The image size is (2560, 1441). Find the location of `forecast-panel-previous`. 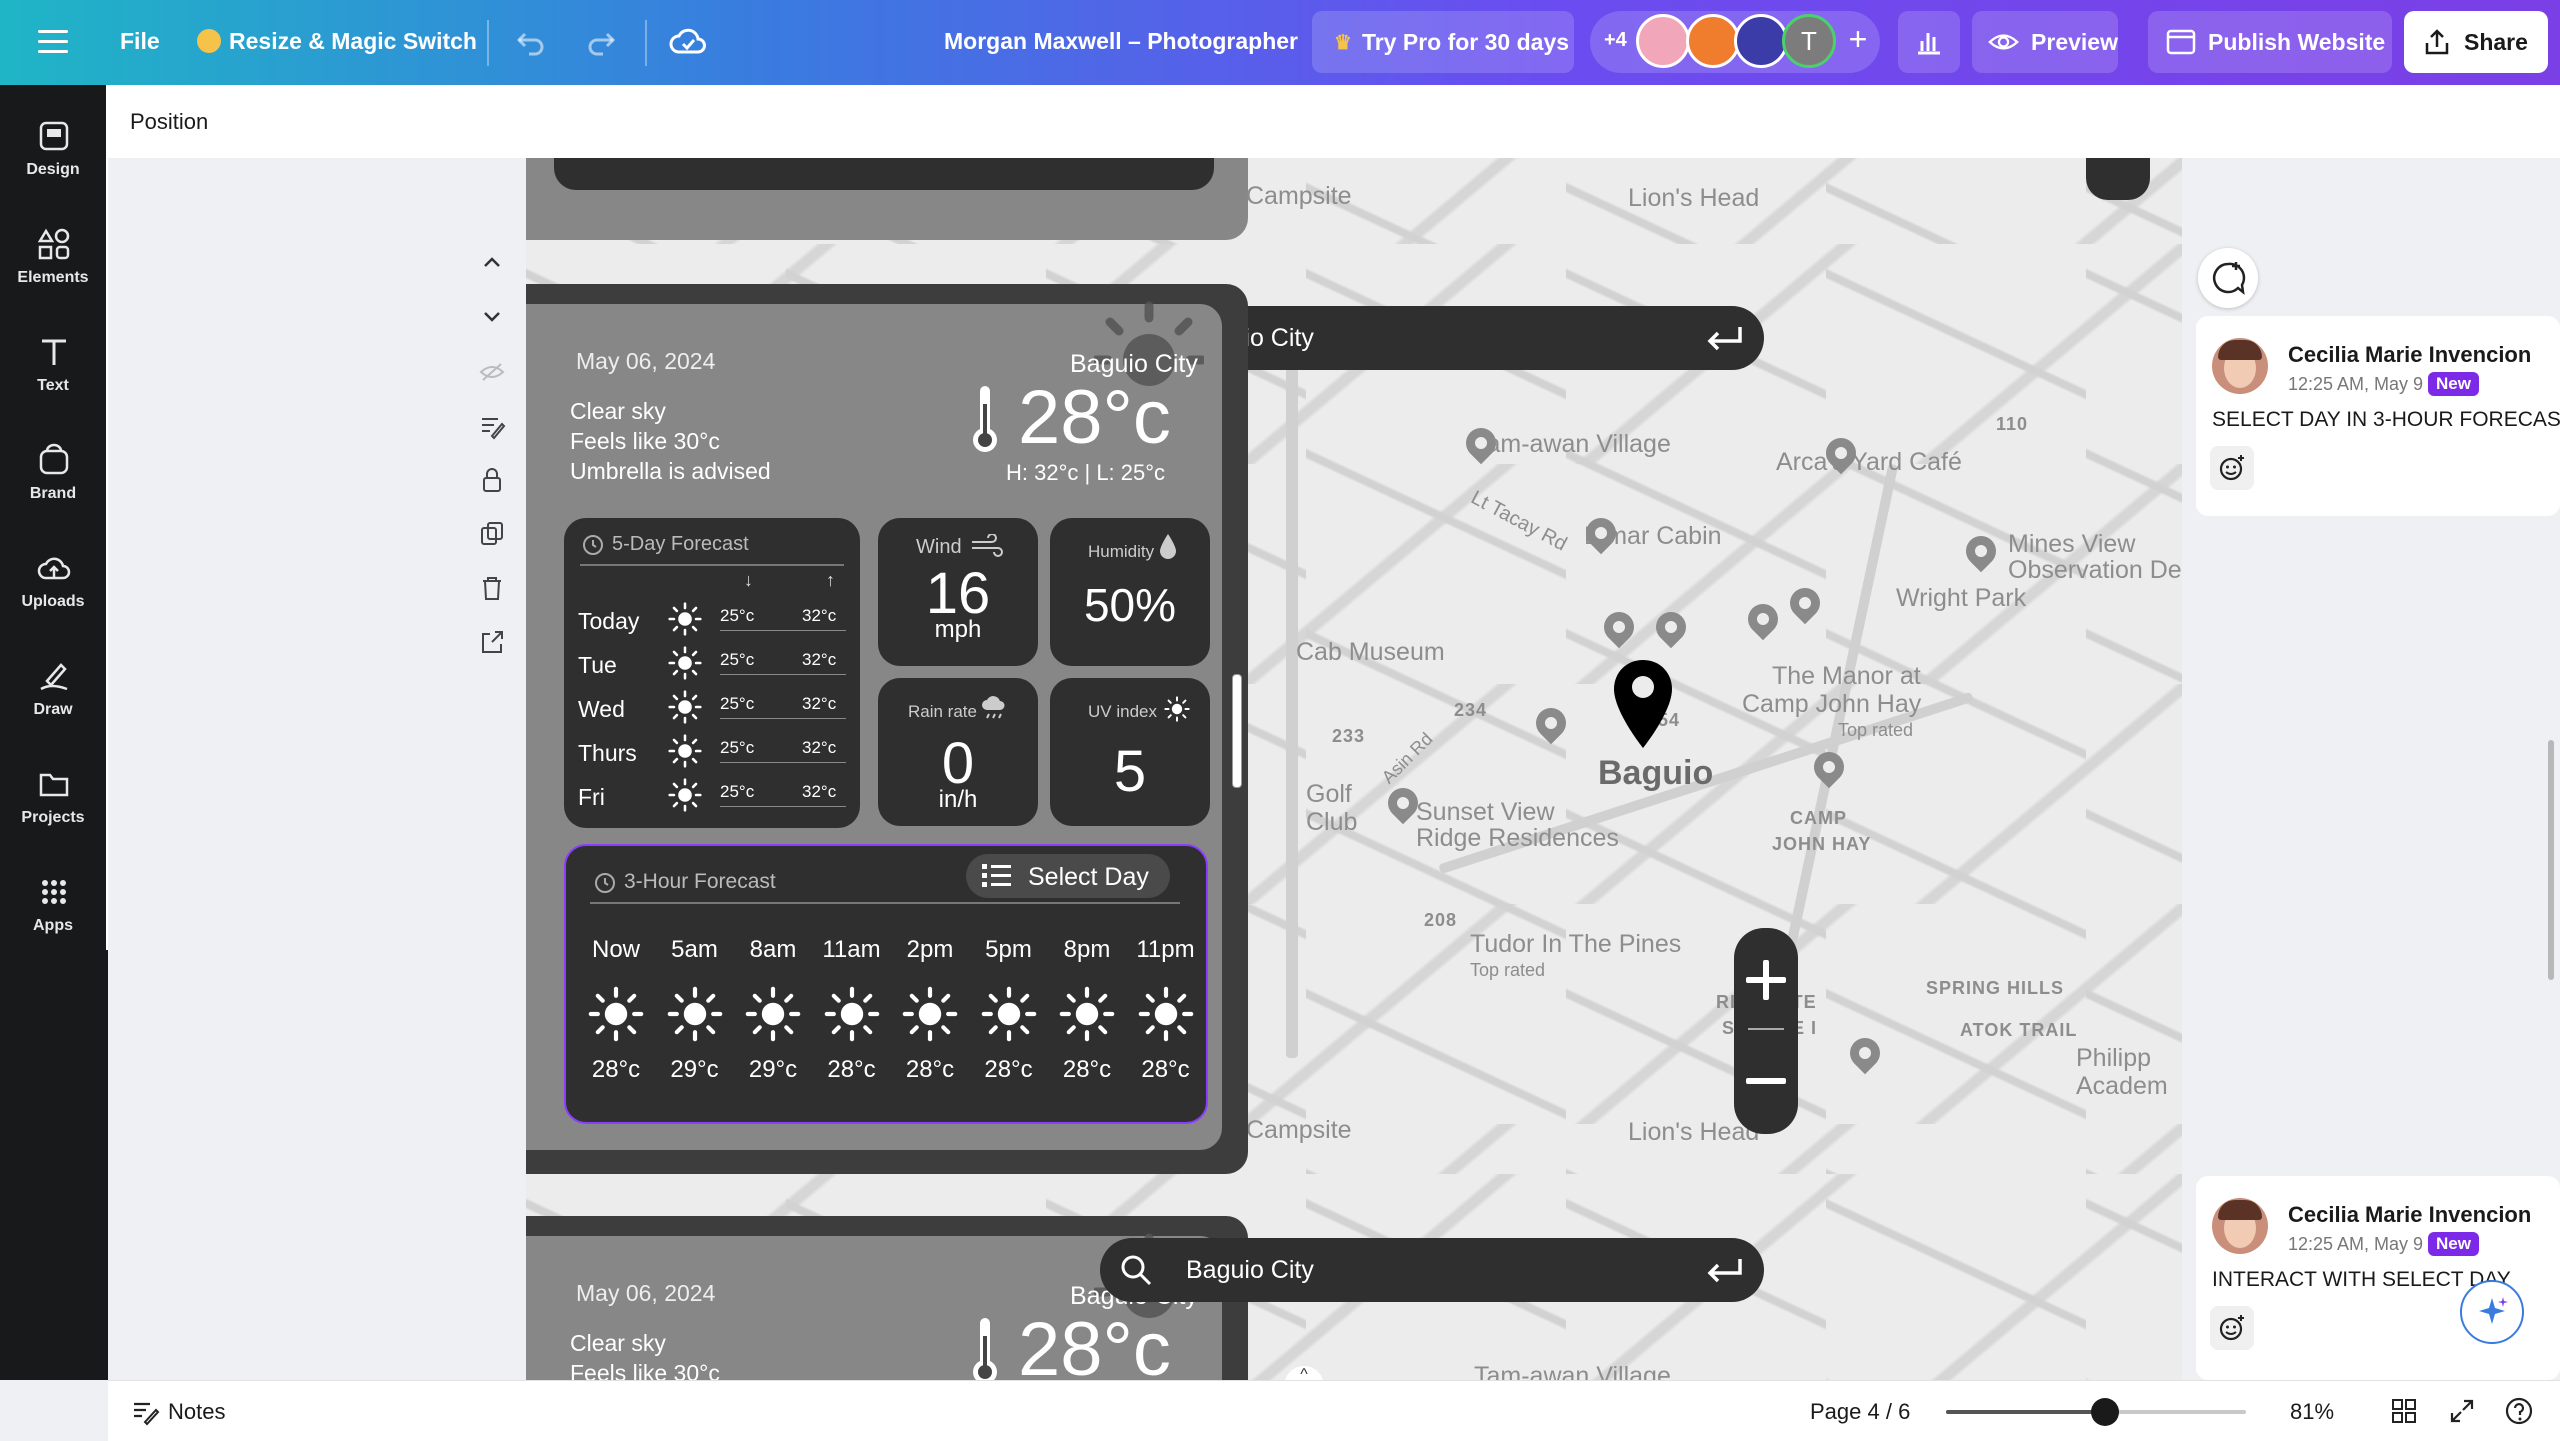

forecast-panel-previous is located at coordinates (884, 174).